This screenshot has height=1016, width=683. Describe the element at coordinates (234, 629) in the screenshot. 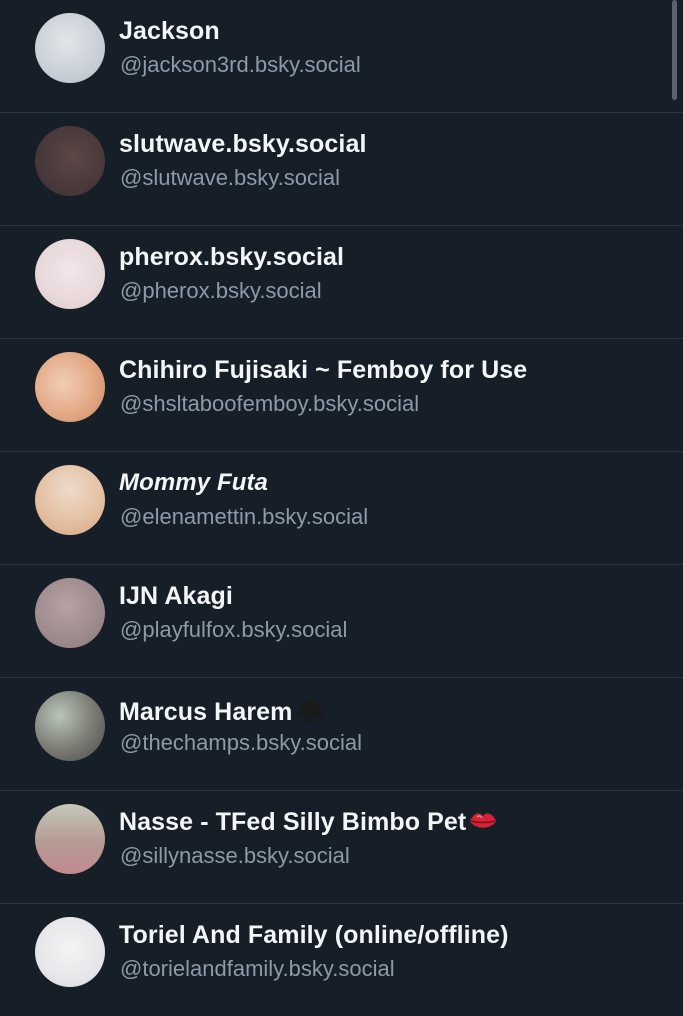

I see `handle: @playfulfox.bsky.social` at that location.